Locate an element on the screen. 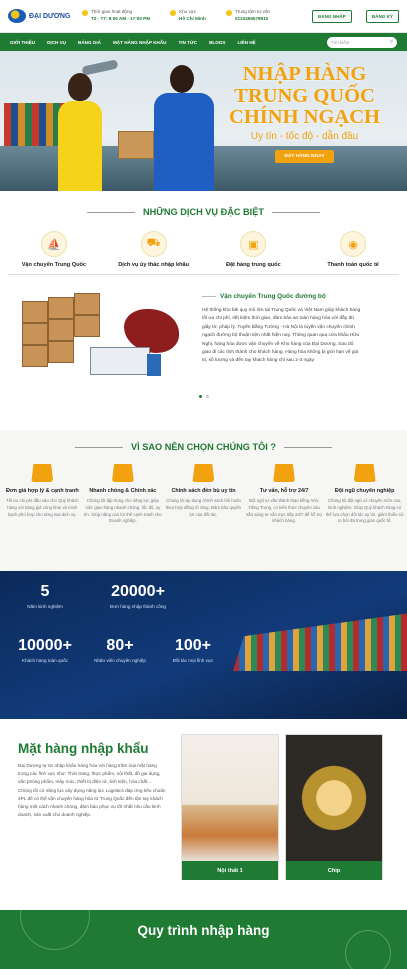  chip-image is located at coordinates (334, 798).